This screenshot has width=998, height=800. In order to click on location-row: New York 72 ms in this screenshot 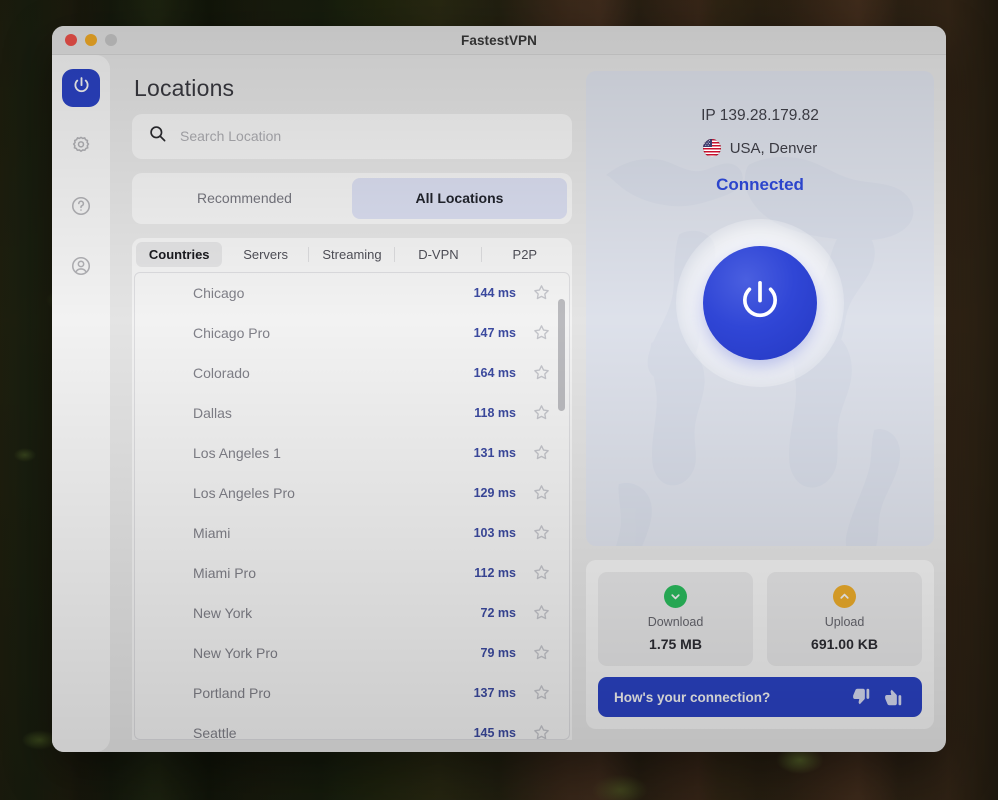, I will do `click(343, 613)`.